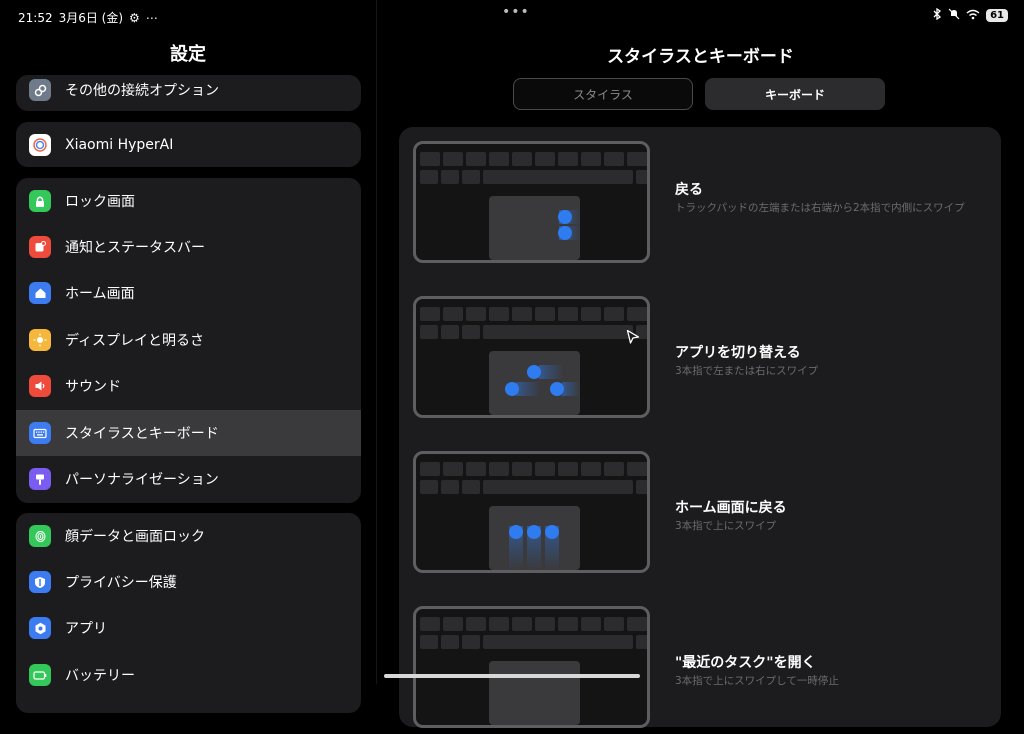 This screenshot has width=1024, height=734. Describe the element at coordinates (40, 479) in the screenshot. I see `brush-icon` at that location.